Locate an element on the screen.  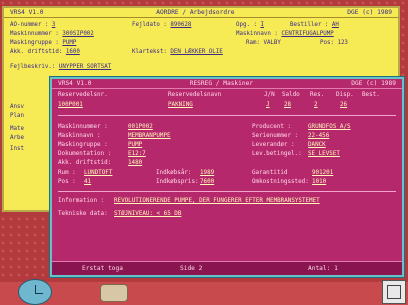
side-label-ansv: Ansv is located at coordinates (17, 107).